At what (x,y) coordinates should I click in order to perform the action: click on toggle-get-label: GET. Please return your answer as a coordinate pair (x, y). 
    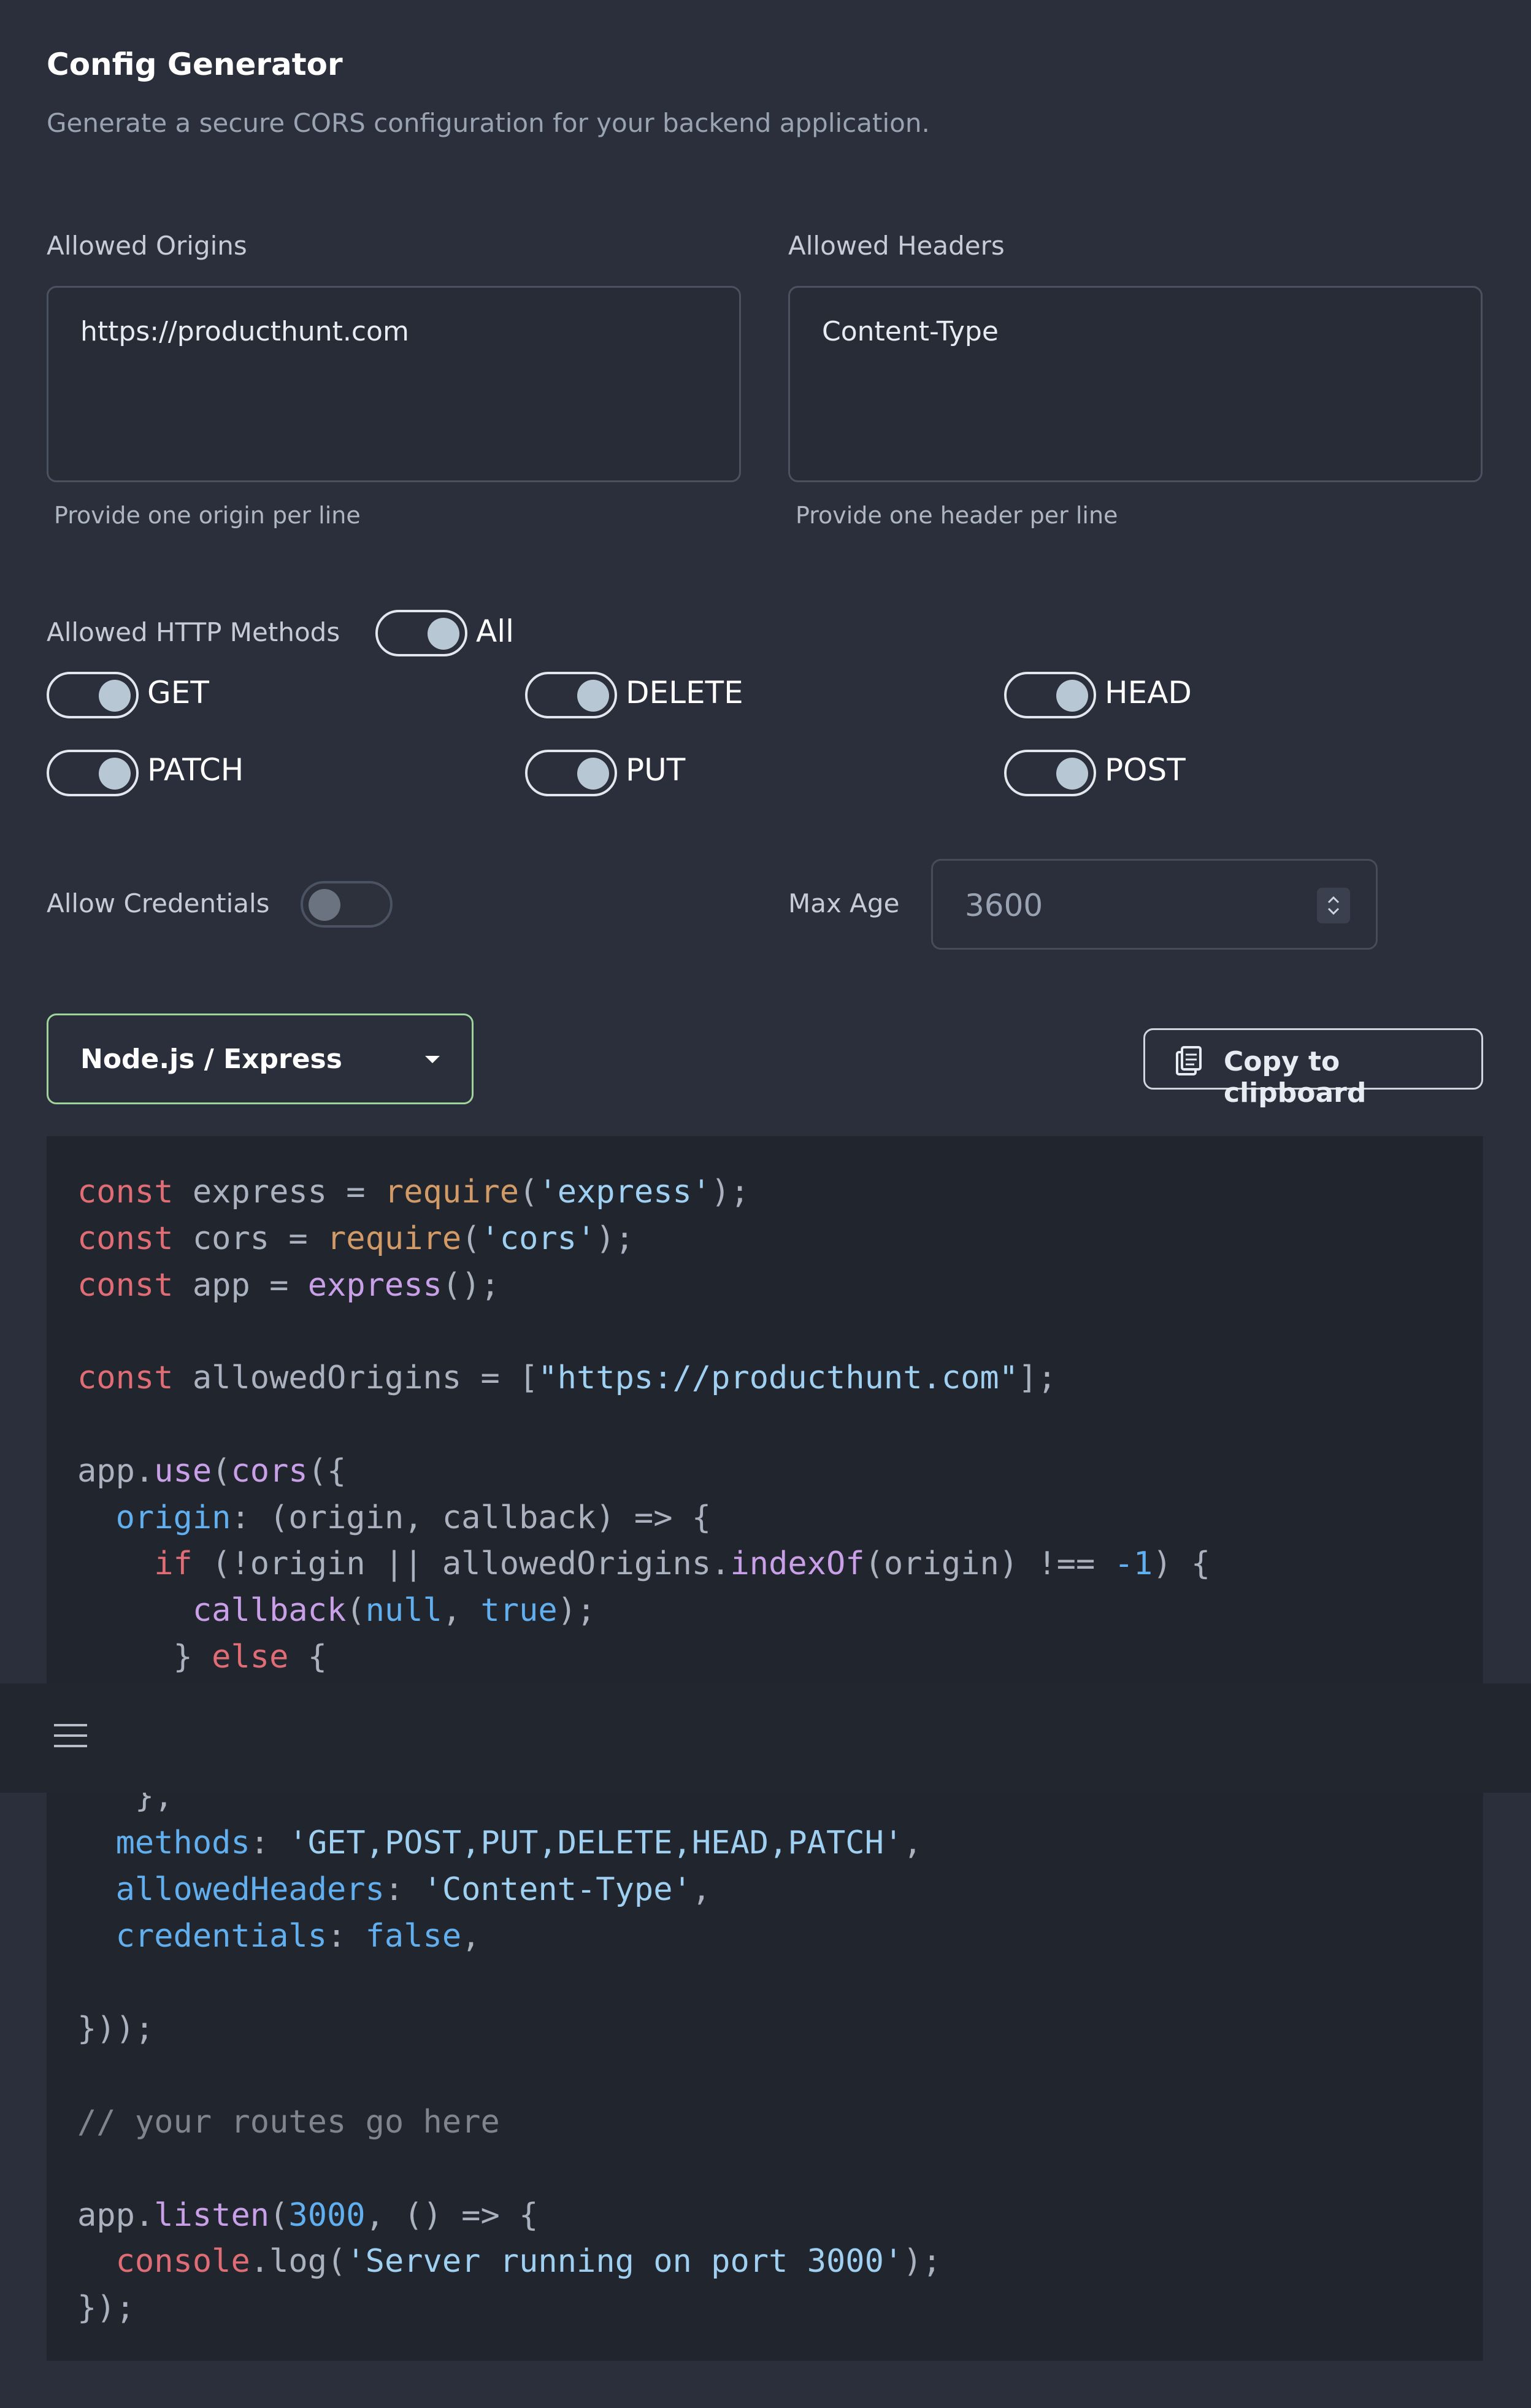
    Looking at the image, I should click on (178, 693).